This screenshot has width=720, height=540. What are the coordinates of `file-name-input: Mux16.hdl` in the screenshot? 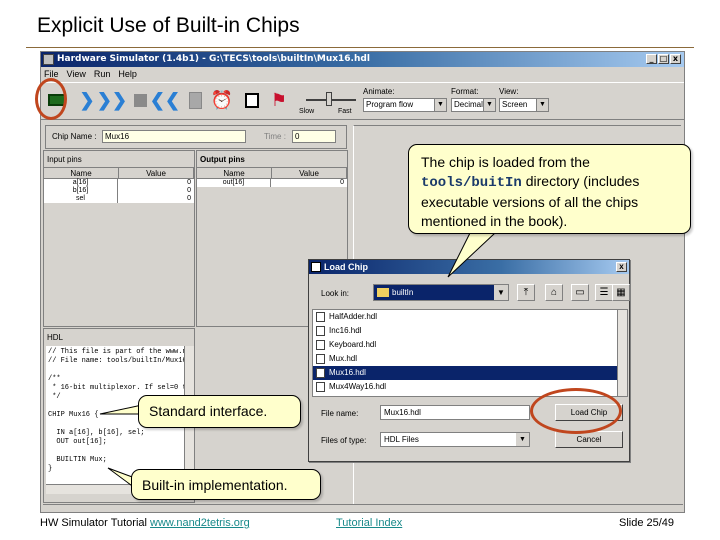 It's located at (455, 412).